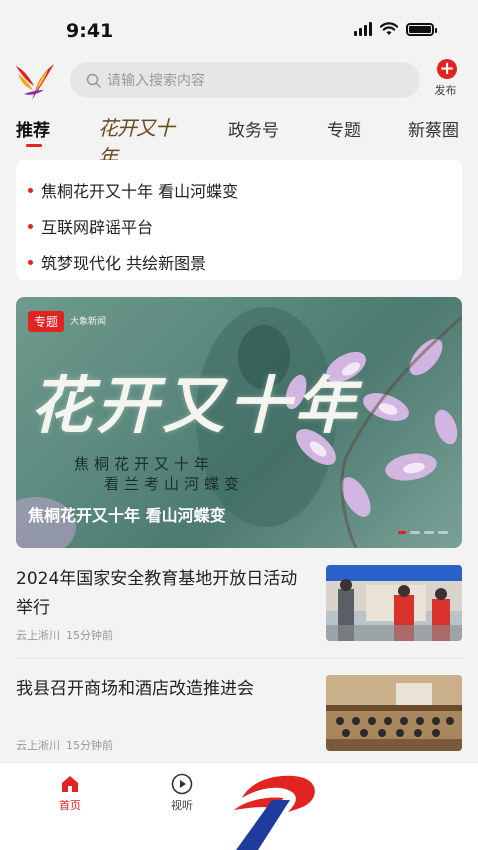  I want to click on carousel-dot-active, so click(402, 532).